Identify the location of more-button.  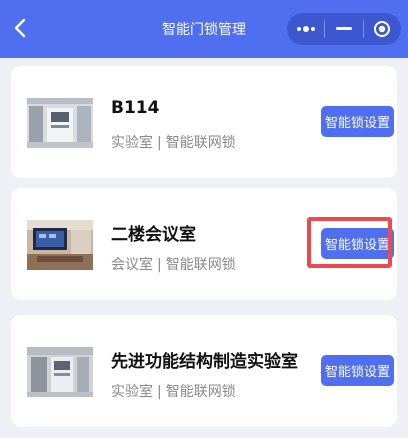
(305, 29).